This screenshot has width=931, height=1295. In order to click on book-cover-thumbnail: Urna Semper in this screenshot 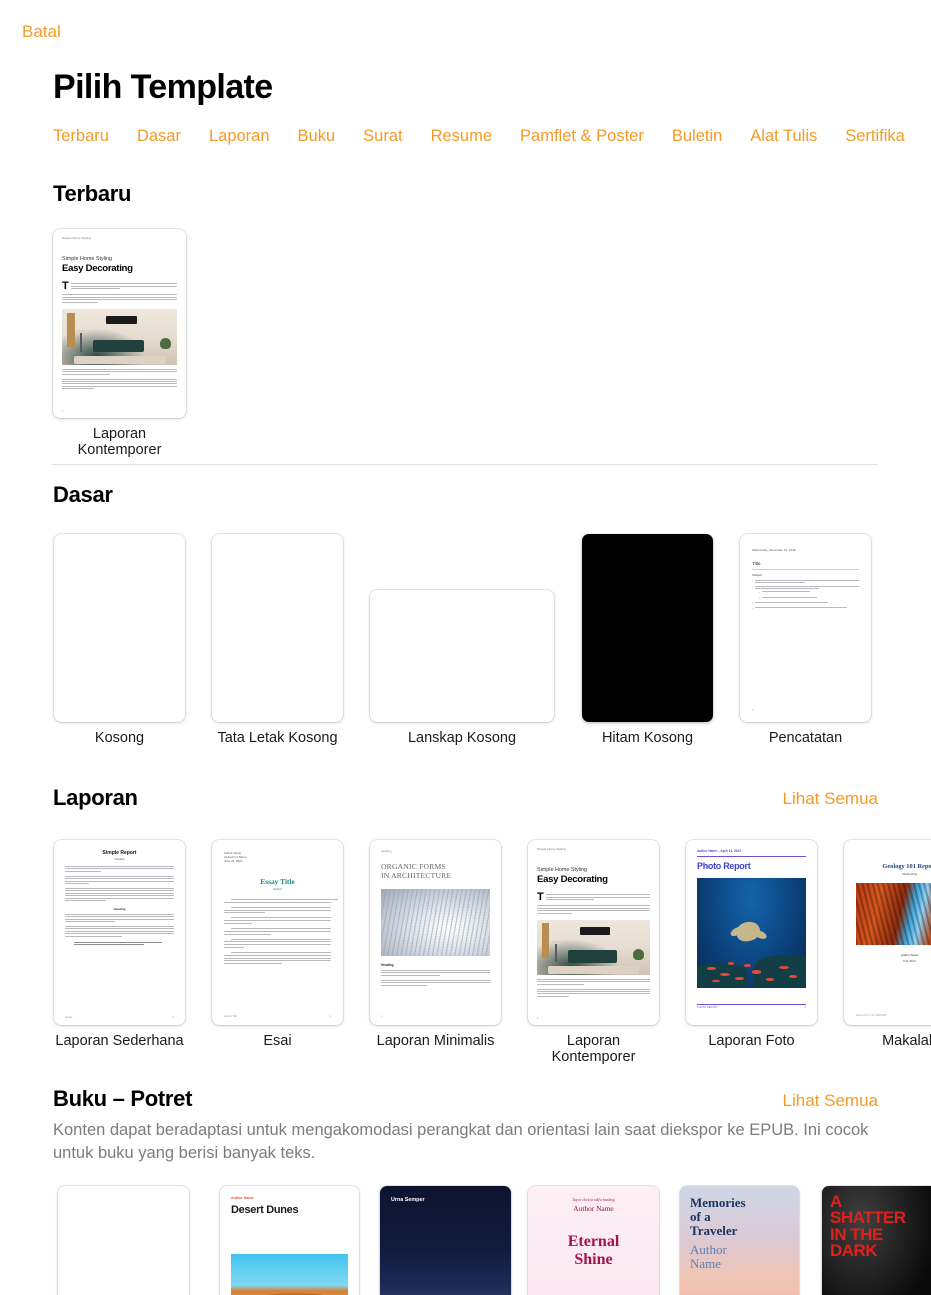, I will do `click(445, 1240)`.